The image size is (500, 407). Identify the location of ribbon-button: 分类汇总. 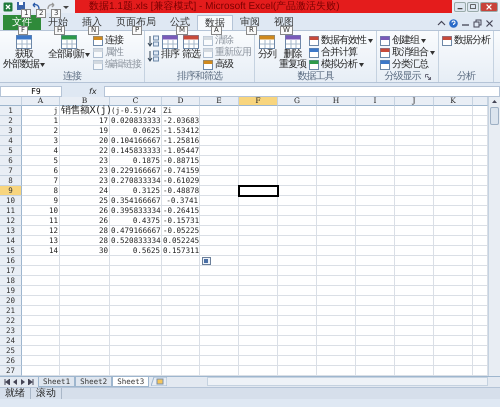
(407, 65).